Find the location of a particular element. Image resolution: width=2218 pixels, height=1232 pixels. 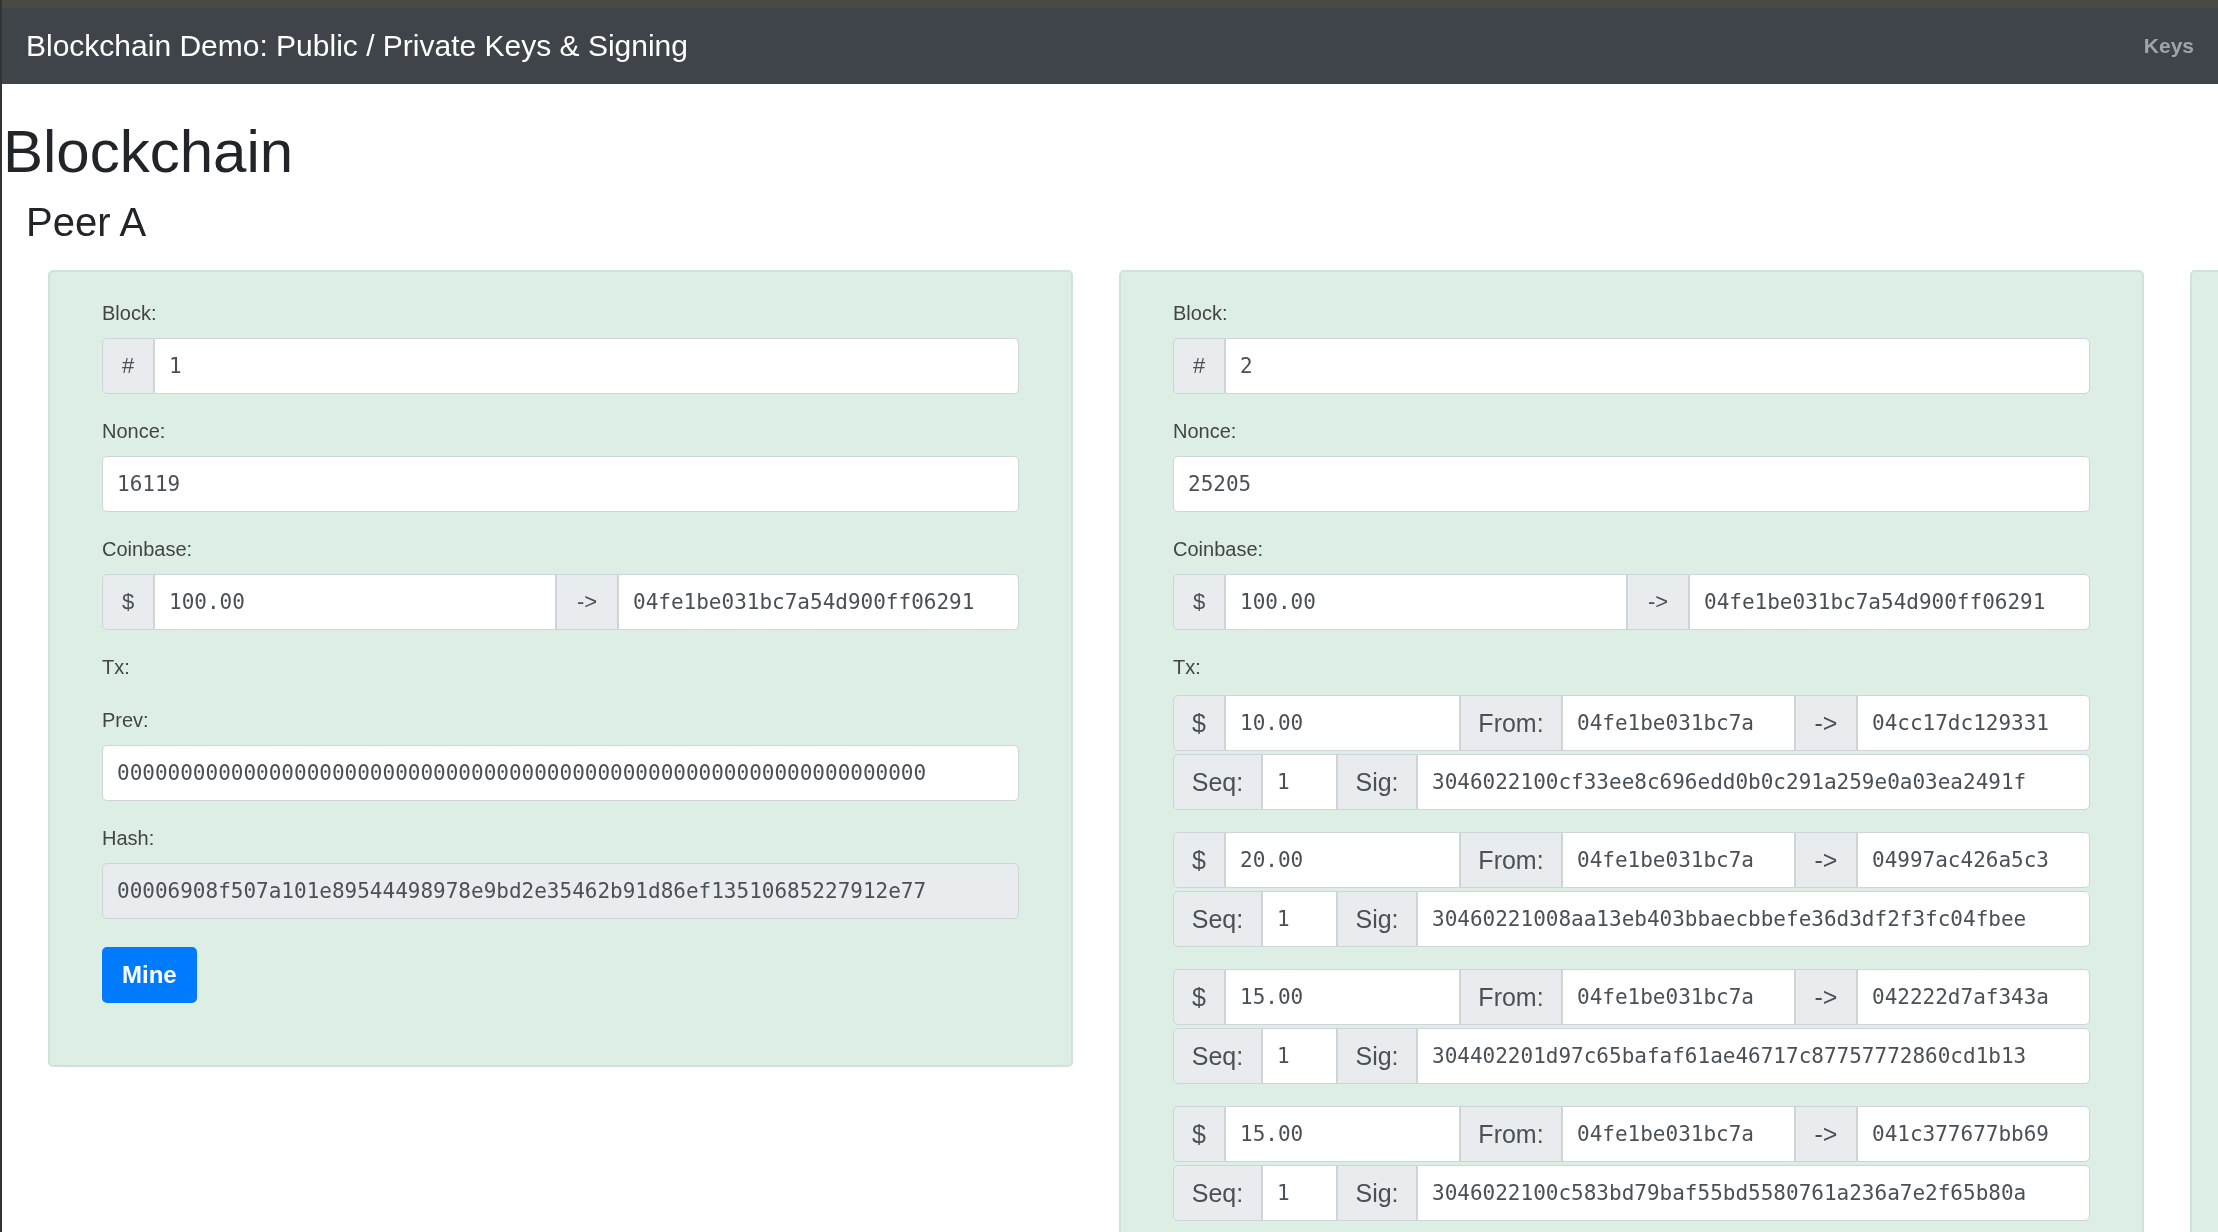

field-label: Prev: is located at coordinates (126, 720).